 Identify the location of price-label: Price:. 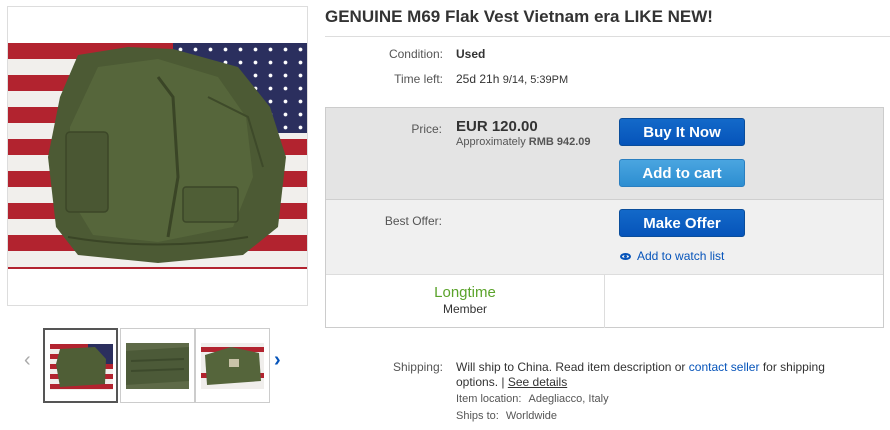
(426, 129).